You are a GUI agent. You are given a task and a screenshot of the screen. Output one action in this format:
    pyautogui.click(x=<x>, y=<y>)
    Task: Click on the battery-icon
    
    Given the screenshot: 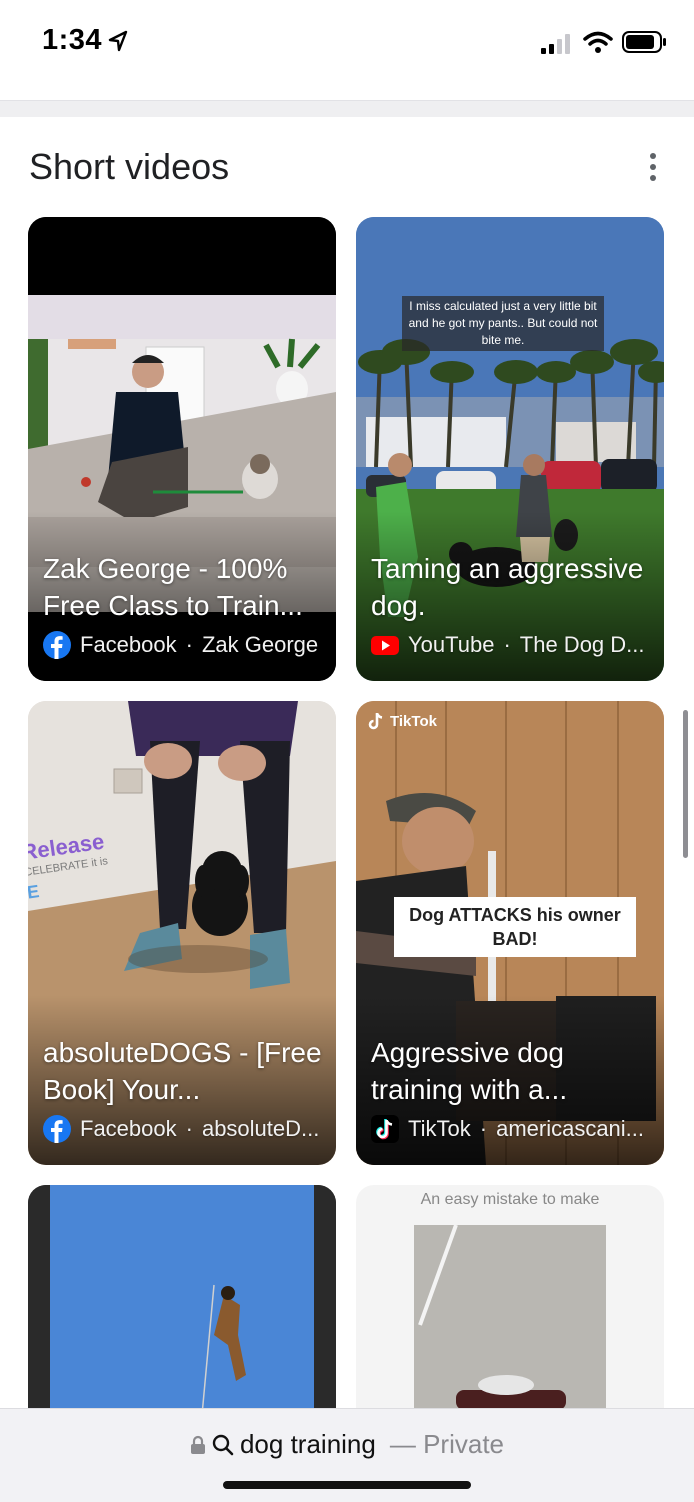 What is the action you would take?
    pyautogui.click(x=644, y=42)
    